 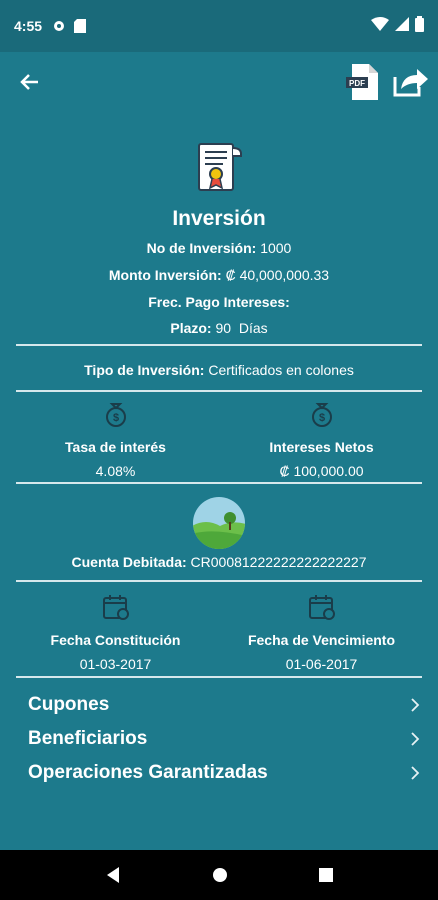 I want to click on fecha-vencimiento-value: 01-06-2017, so click(x=321, y=664).